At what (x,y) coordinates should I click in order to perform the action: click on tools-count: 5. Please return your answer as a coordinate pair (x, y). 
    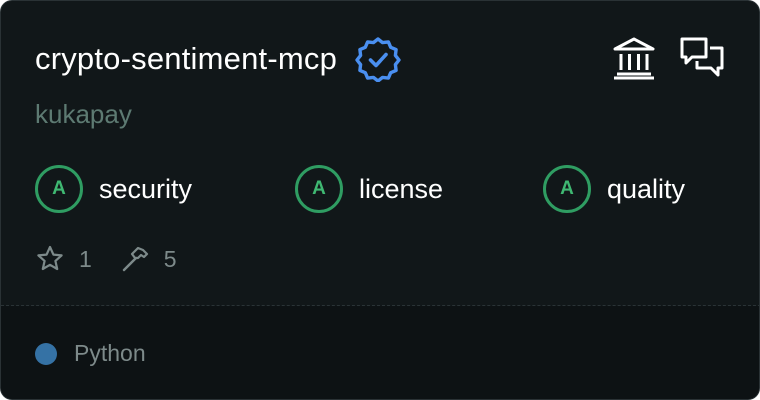
    Looking at the image, I should click on (170, 258).